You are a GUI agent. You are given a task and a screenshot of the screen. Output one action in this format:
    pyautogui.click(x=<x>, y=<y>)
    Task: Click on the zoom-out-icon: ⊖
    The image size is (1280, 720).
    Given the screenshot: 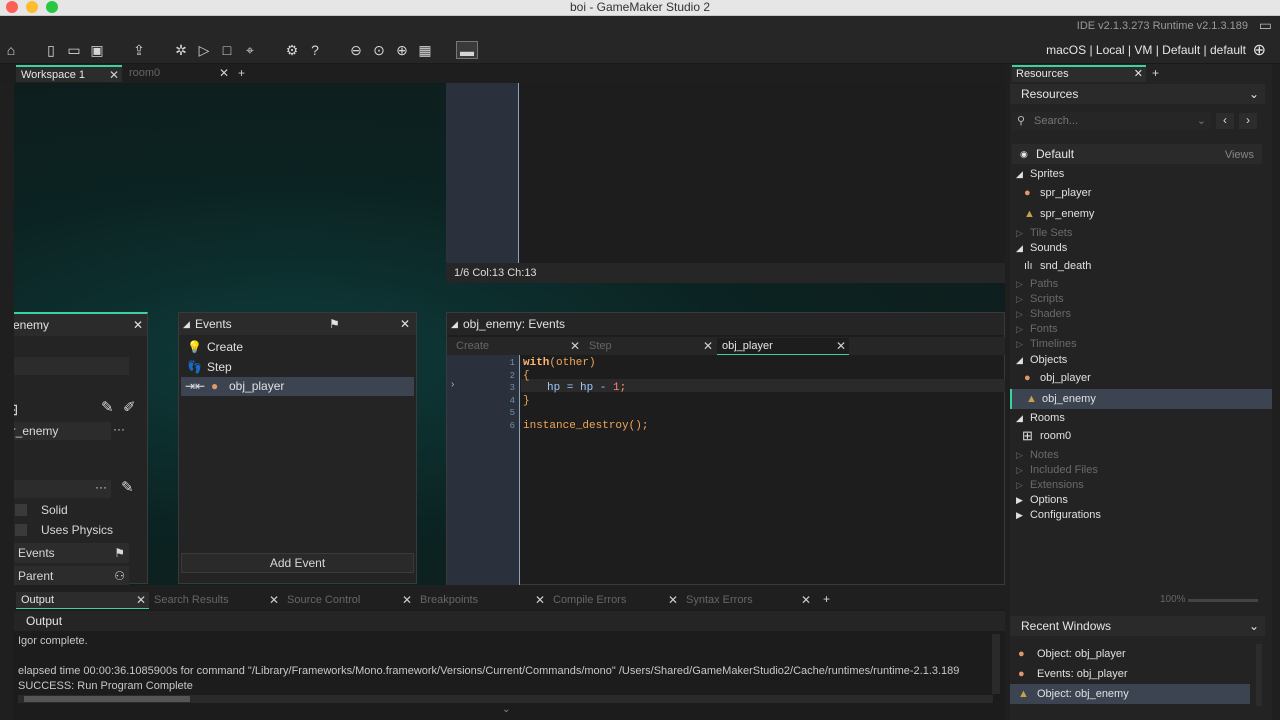 What is the action you would take?
    pyautogui.click(x=356, y=50)
    